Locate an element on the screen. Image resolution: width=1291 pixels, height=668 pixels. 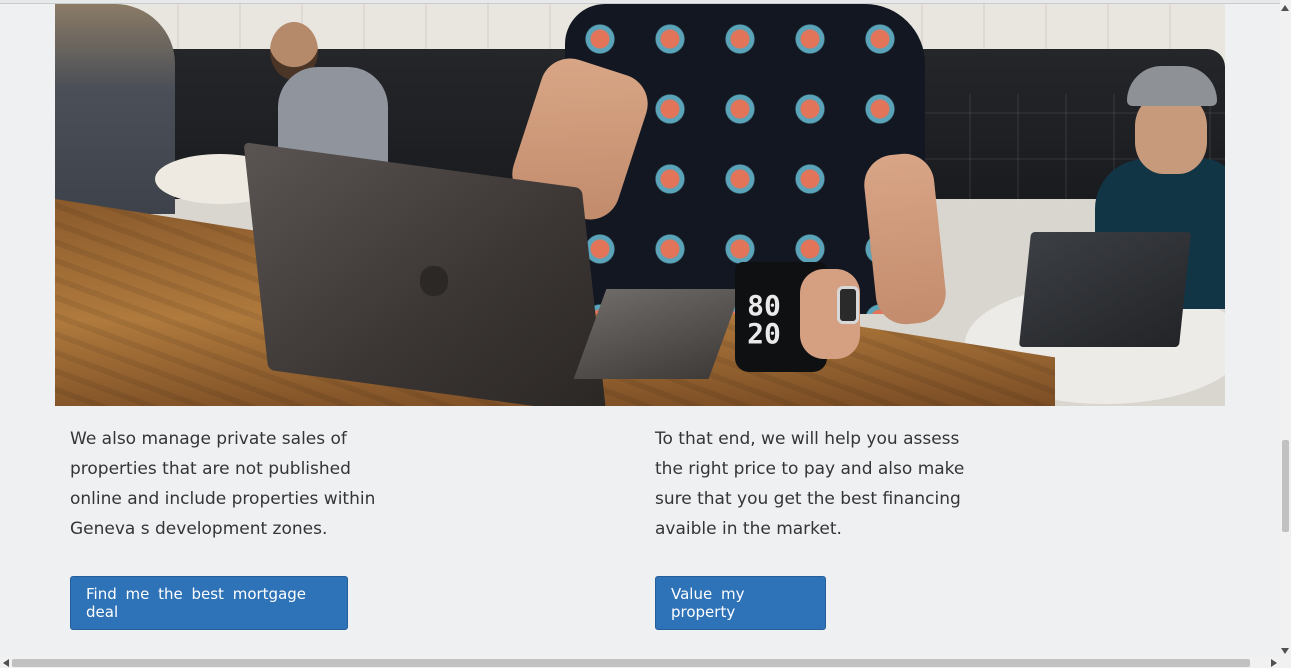
person-head is located at coordinates (1171, 134).